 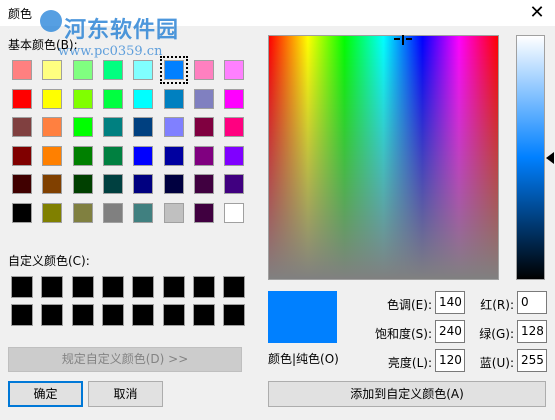 What do you see at coordinates (43, 45) in the screenshot?
I see `basic-colors-label: 基本颜色(B):` at bounding box center [43, 45].